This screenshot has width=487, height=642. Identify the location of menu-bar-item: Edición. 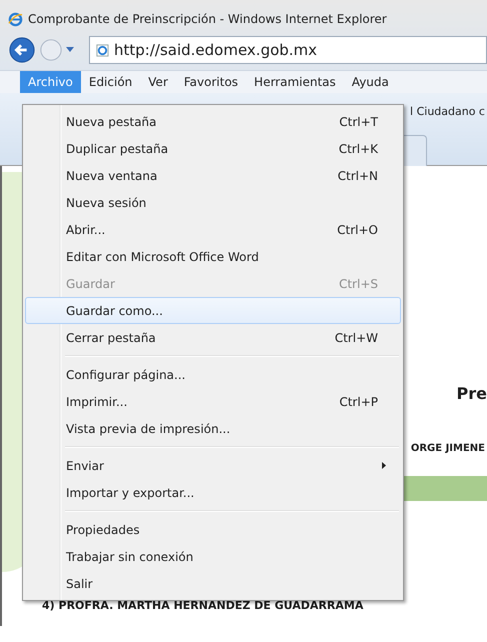
(110, 82).